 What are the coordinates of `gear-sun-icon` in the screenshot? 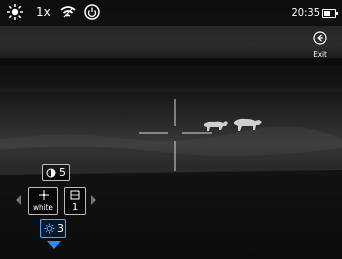 It's located at (49, 228).